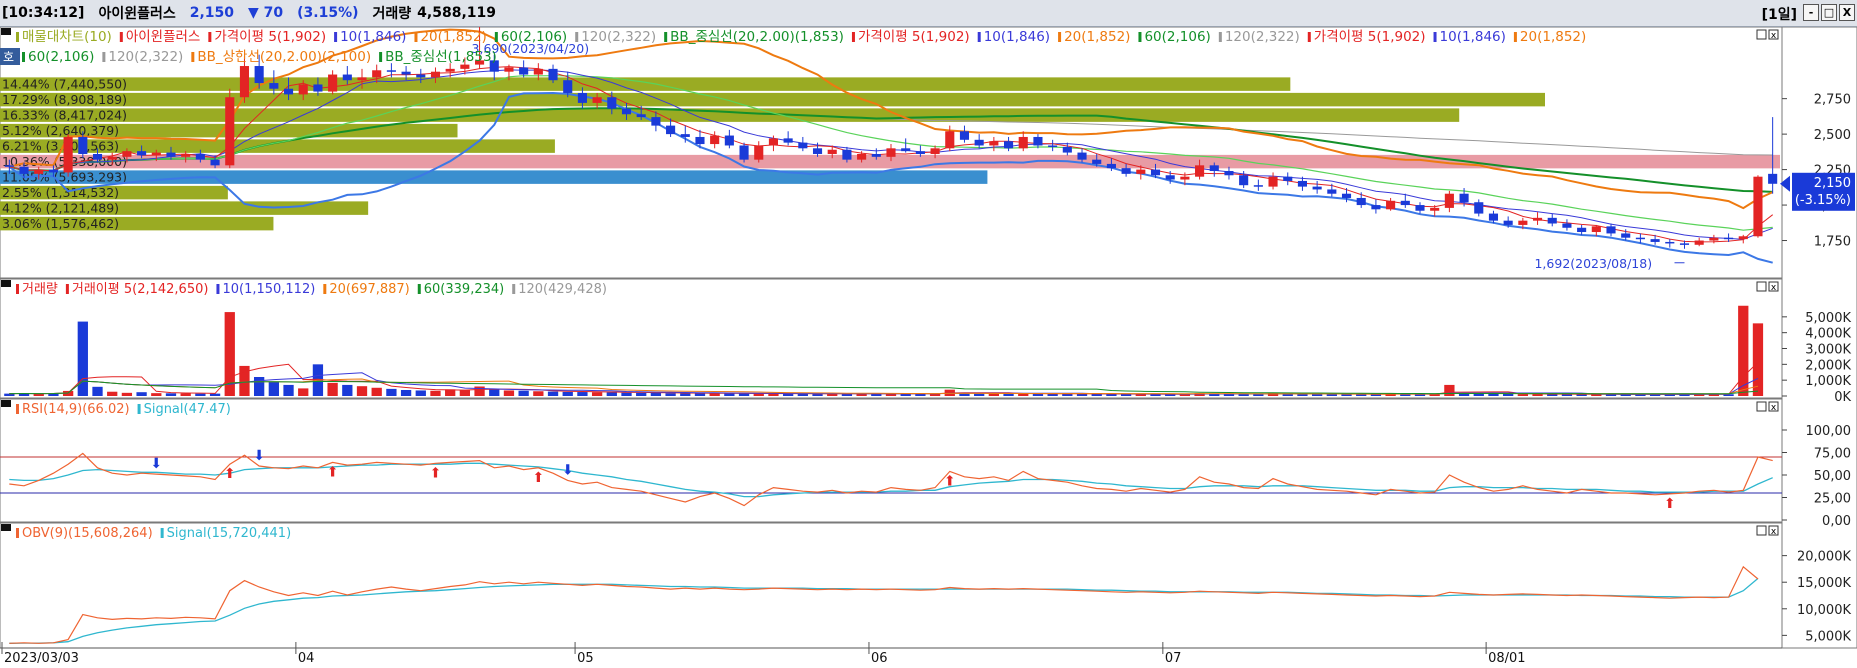 The image size is (1857, 668). What do you see at coordinates (8, 57) in the screenshot?
I see `hoga-badge-label: 호` at bounding box center [8, 57].